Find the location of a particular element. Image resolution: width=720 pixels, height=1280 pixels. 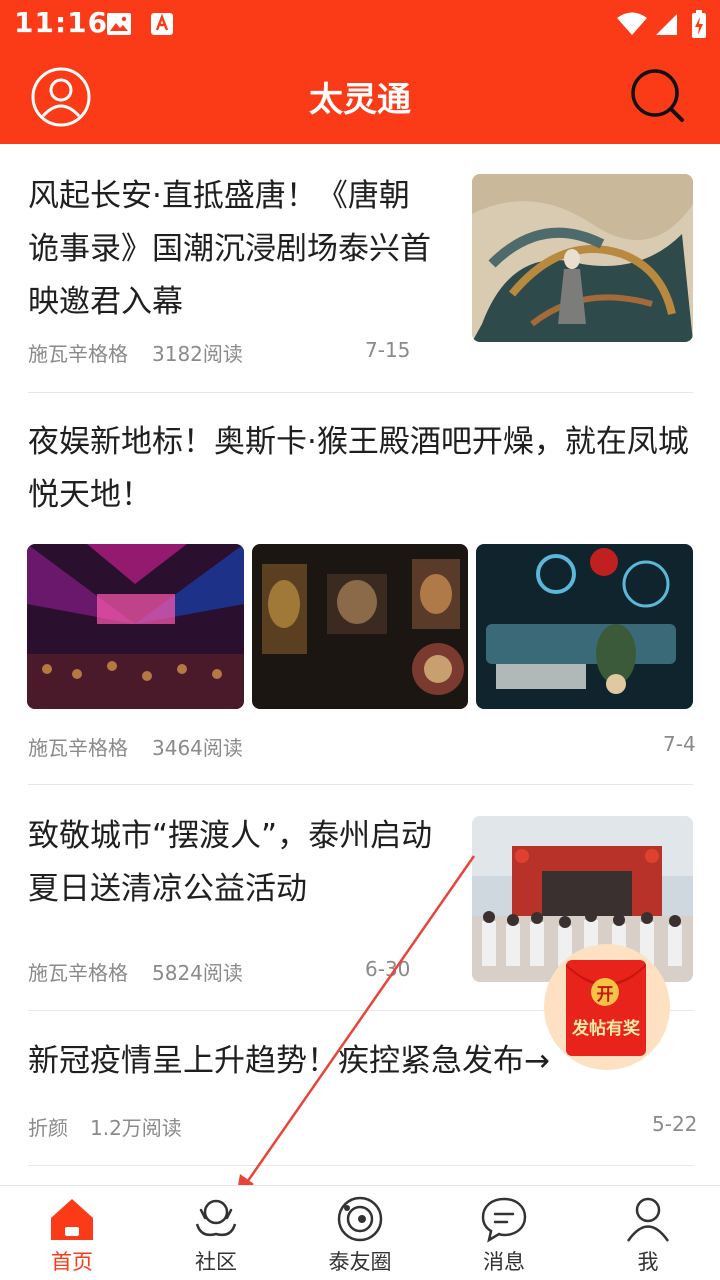

community-icon is located at coordinates (216, 1218).